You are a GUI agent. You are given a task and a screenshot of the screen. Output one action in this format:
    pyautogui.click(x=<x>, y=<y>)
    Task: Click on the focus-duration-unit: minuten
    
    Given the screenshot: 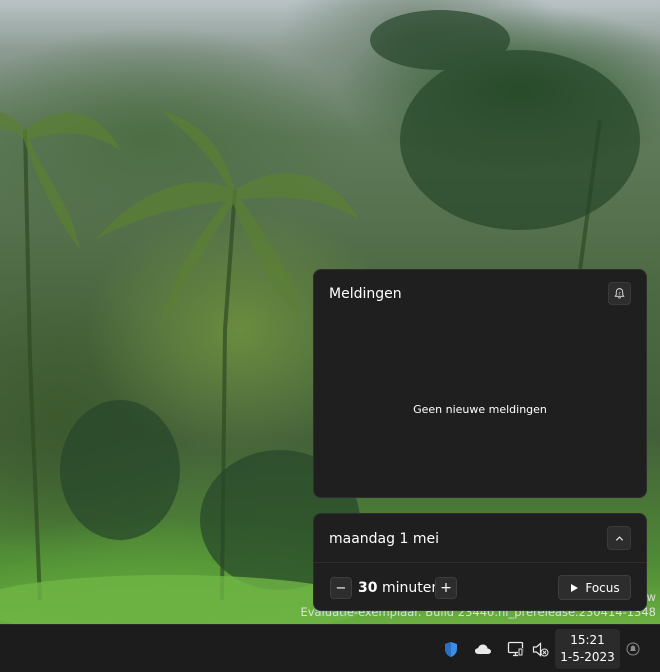 What is the action you would take?
    pyautogui.click(x=411, y=588)
    